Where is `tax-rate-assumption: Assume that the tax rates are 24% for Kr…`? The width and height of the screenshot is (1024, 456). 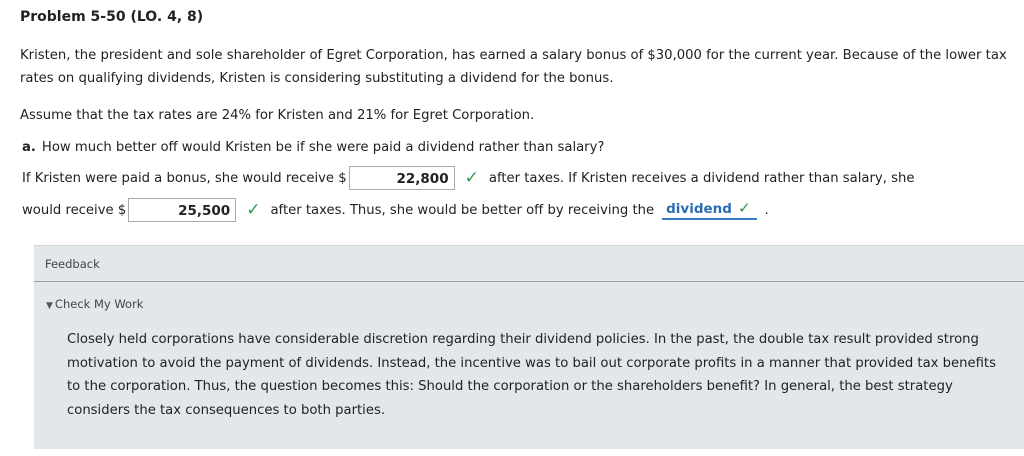
tax-rate-assumption: Assume that the tax rates are 24% for Kr… is located at coordinates (277, 115).